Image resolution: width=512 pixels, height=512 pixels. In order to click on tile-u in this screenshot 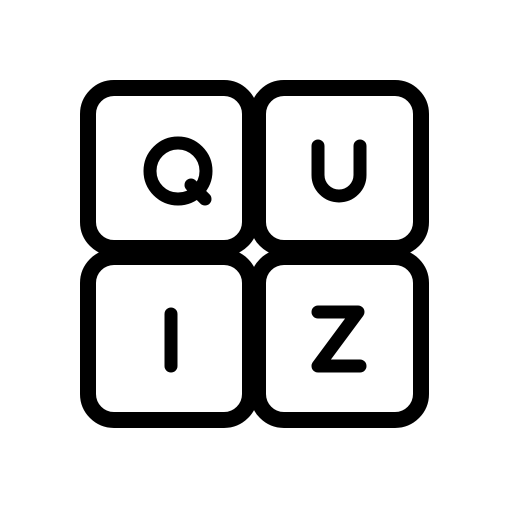, I will do `click(339, 168)`.